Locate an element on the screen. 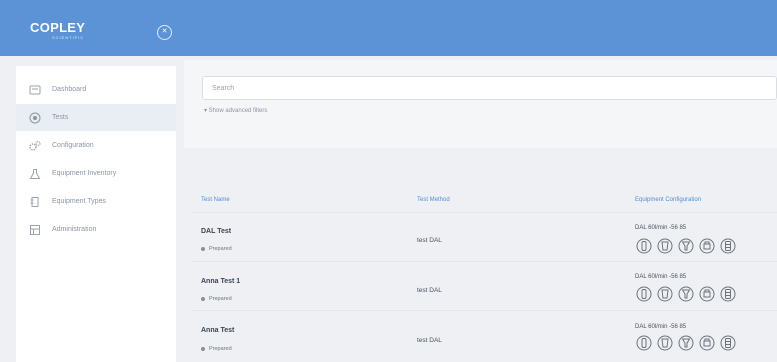 This screenshot has width=777, height=362. close-circle-icon: ✕ is located at coordinates (164, 32).